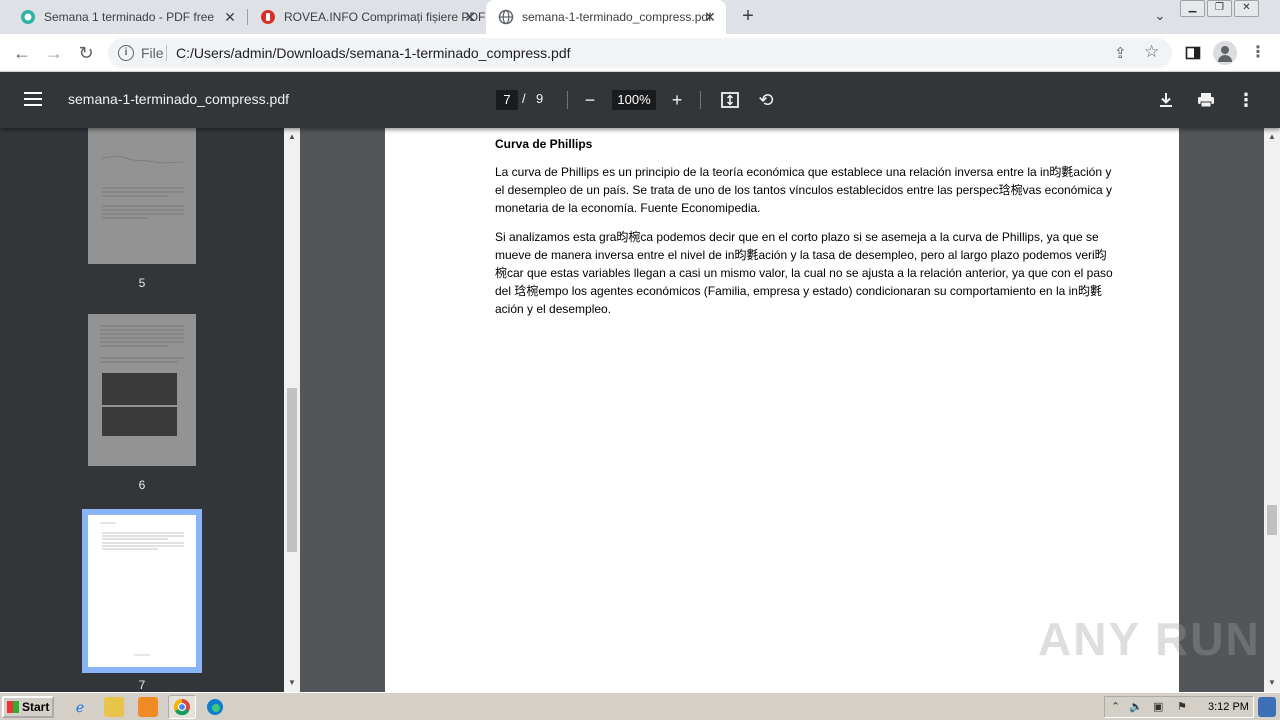 This screenshot has height=720, width=1280. What do you see at coordinates (1206, 100) in the screenshot?
I see `print-icon` at bounding box center [1206, 100].